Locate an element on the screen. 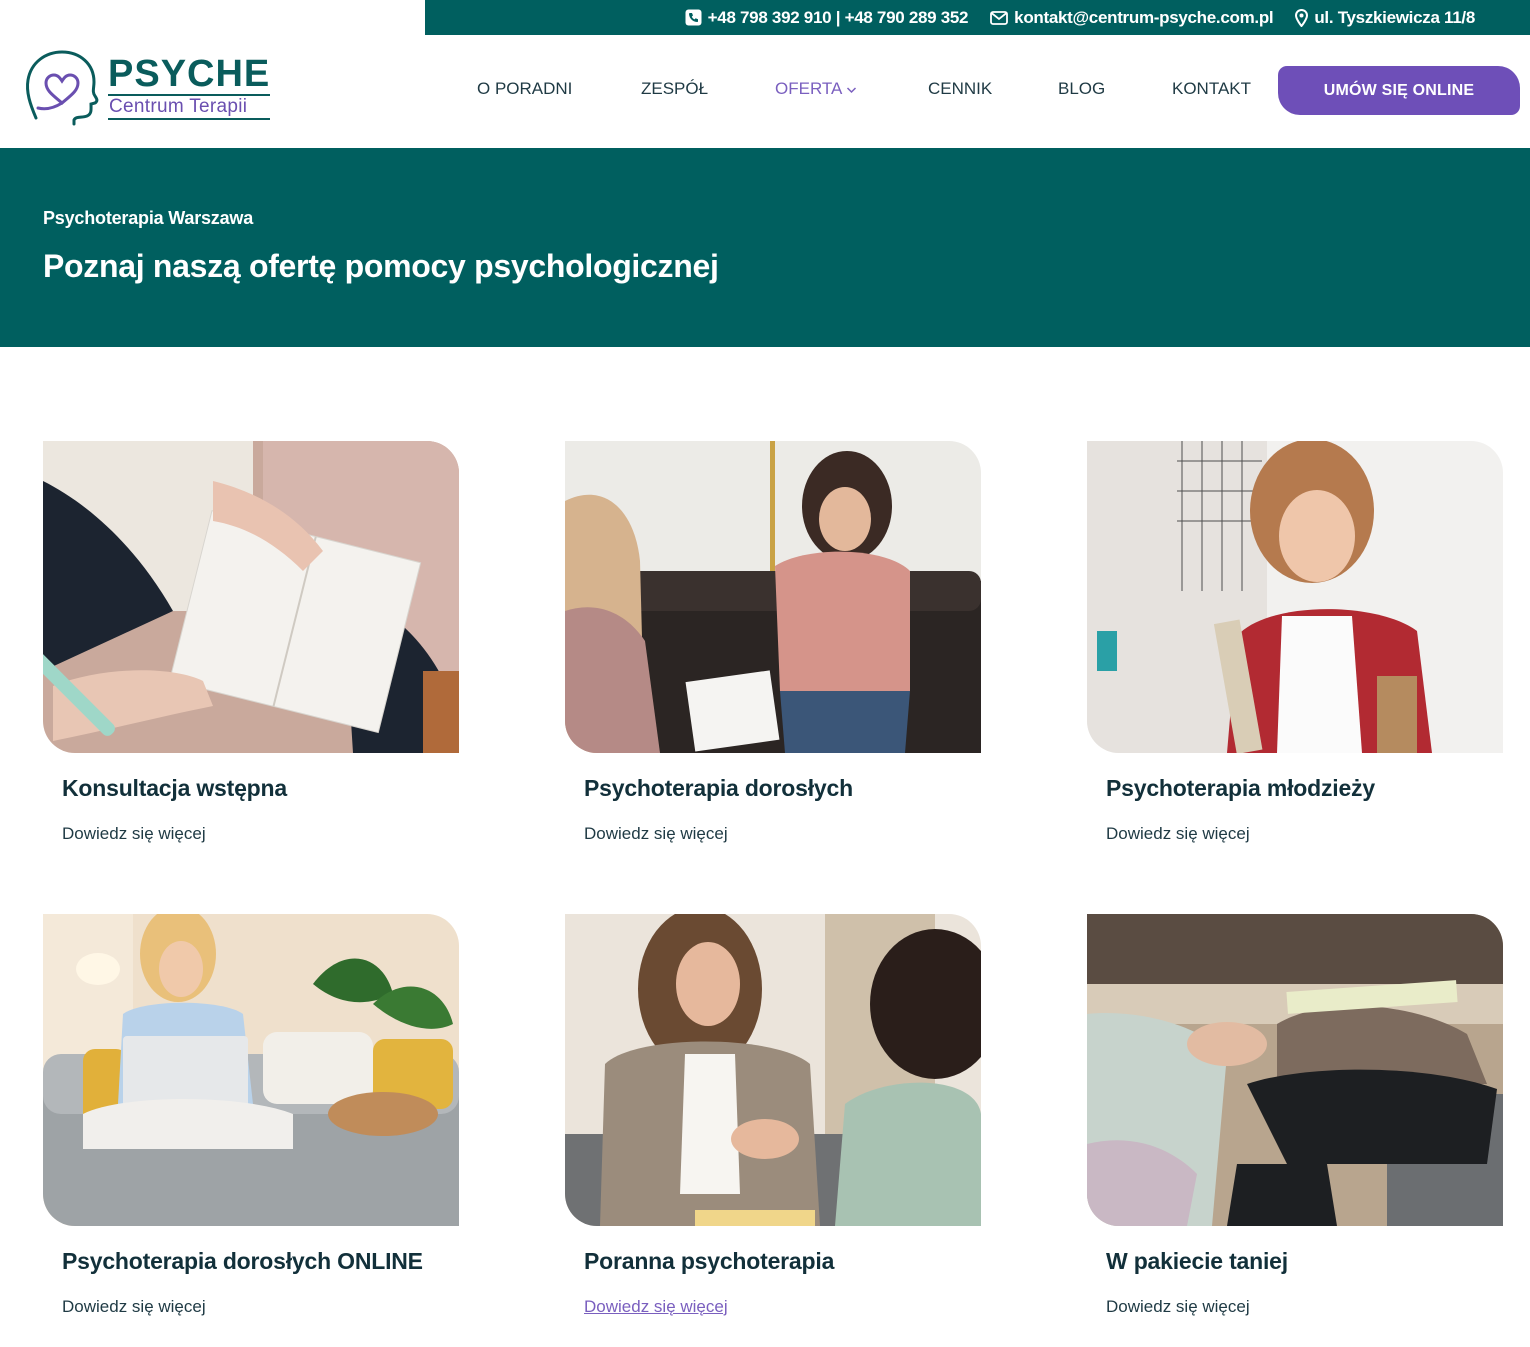  offer-card: Poranna psychoterapia Dowiedz się więcej is located at coordinates (773, 1115).